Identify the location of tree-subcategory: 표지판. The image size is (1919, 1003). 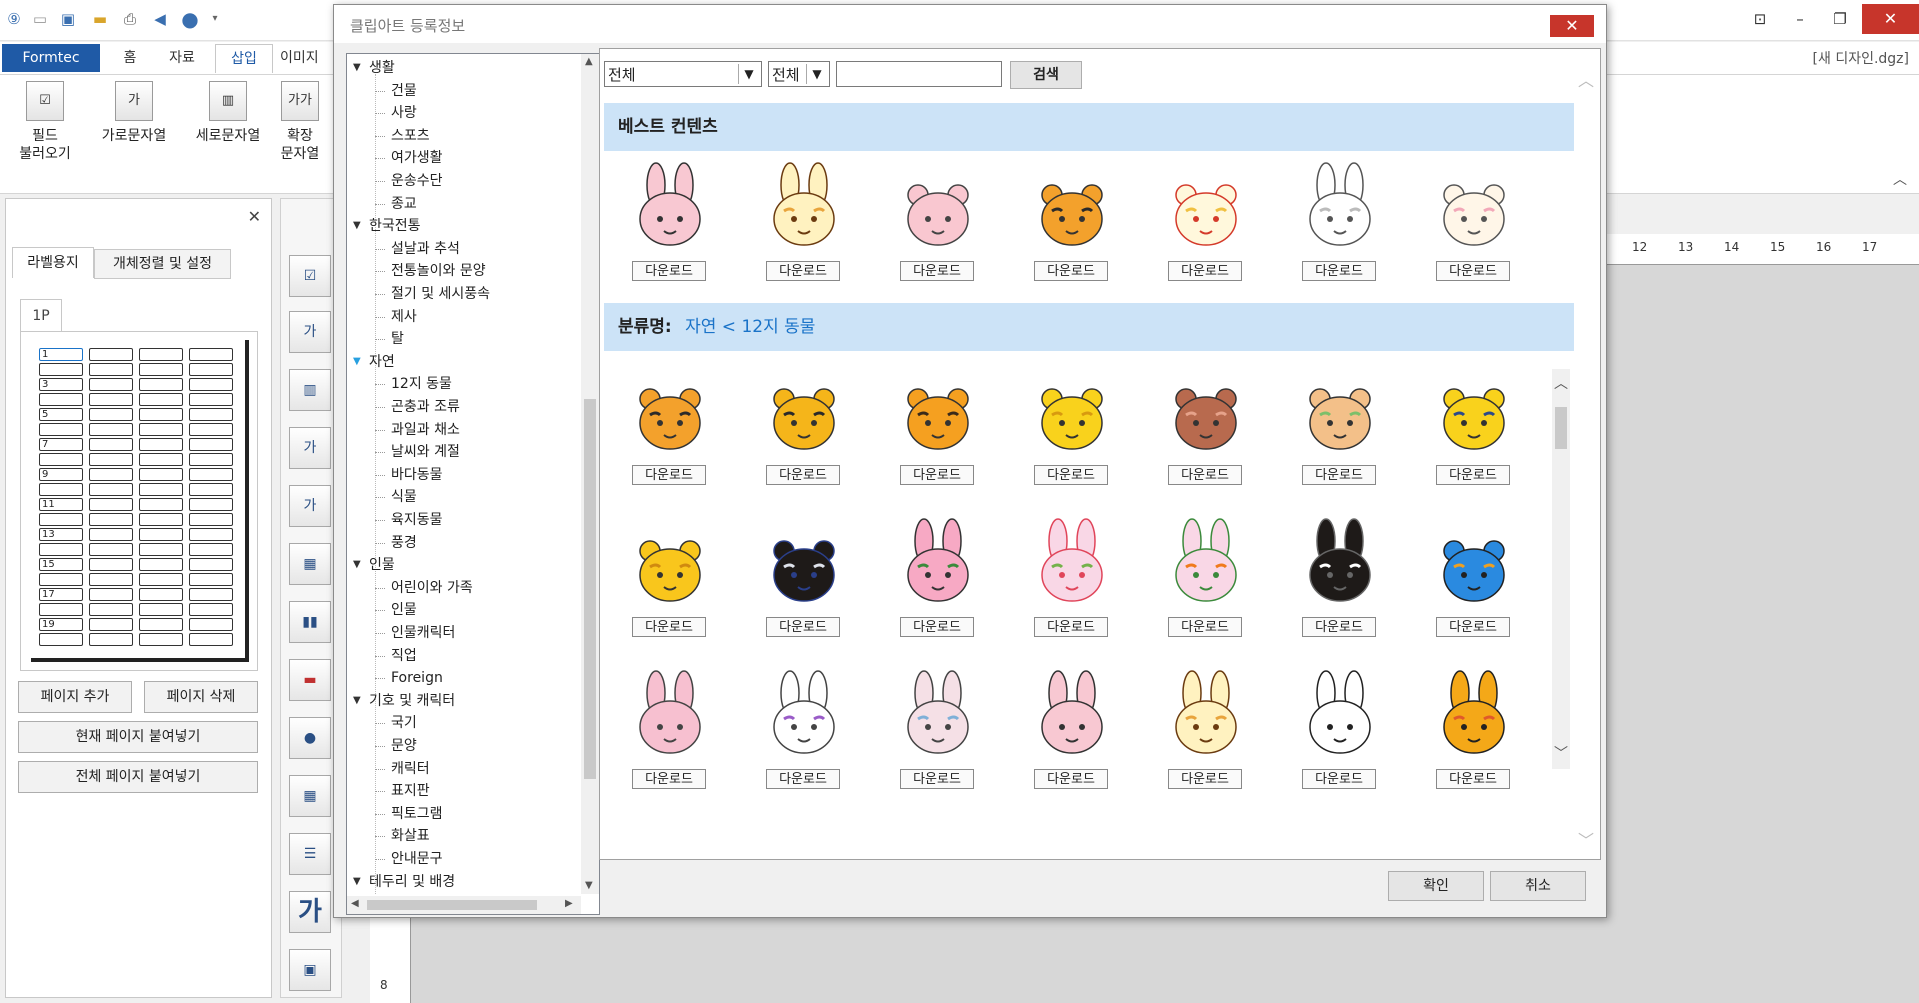
(410, 791).